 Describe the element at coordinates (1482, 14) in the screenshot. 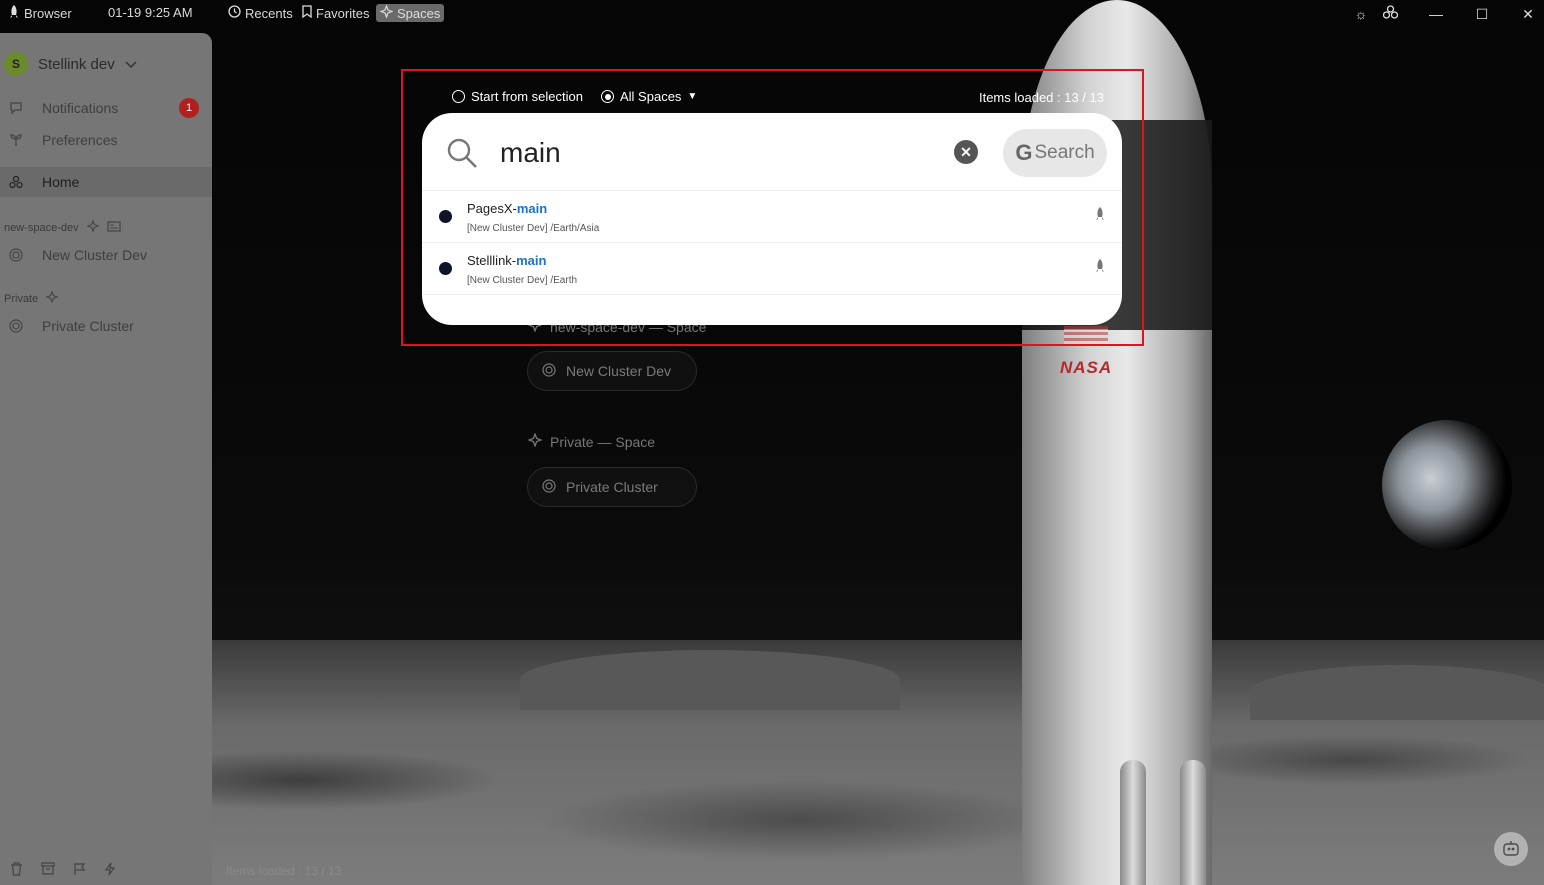

I see `maximize-icon: ☐` at that location.